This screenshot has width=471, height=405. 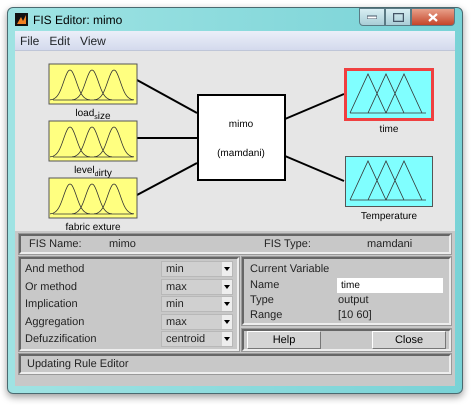 What do you see at coordinates (55, 269) in the screenshot?
I see `method-label: And method` at bounding box center [55, 269].